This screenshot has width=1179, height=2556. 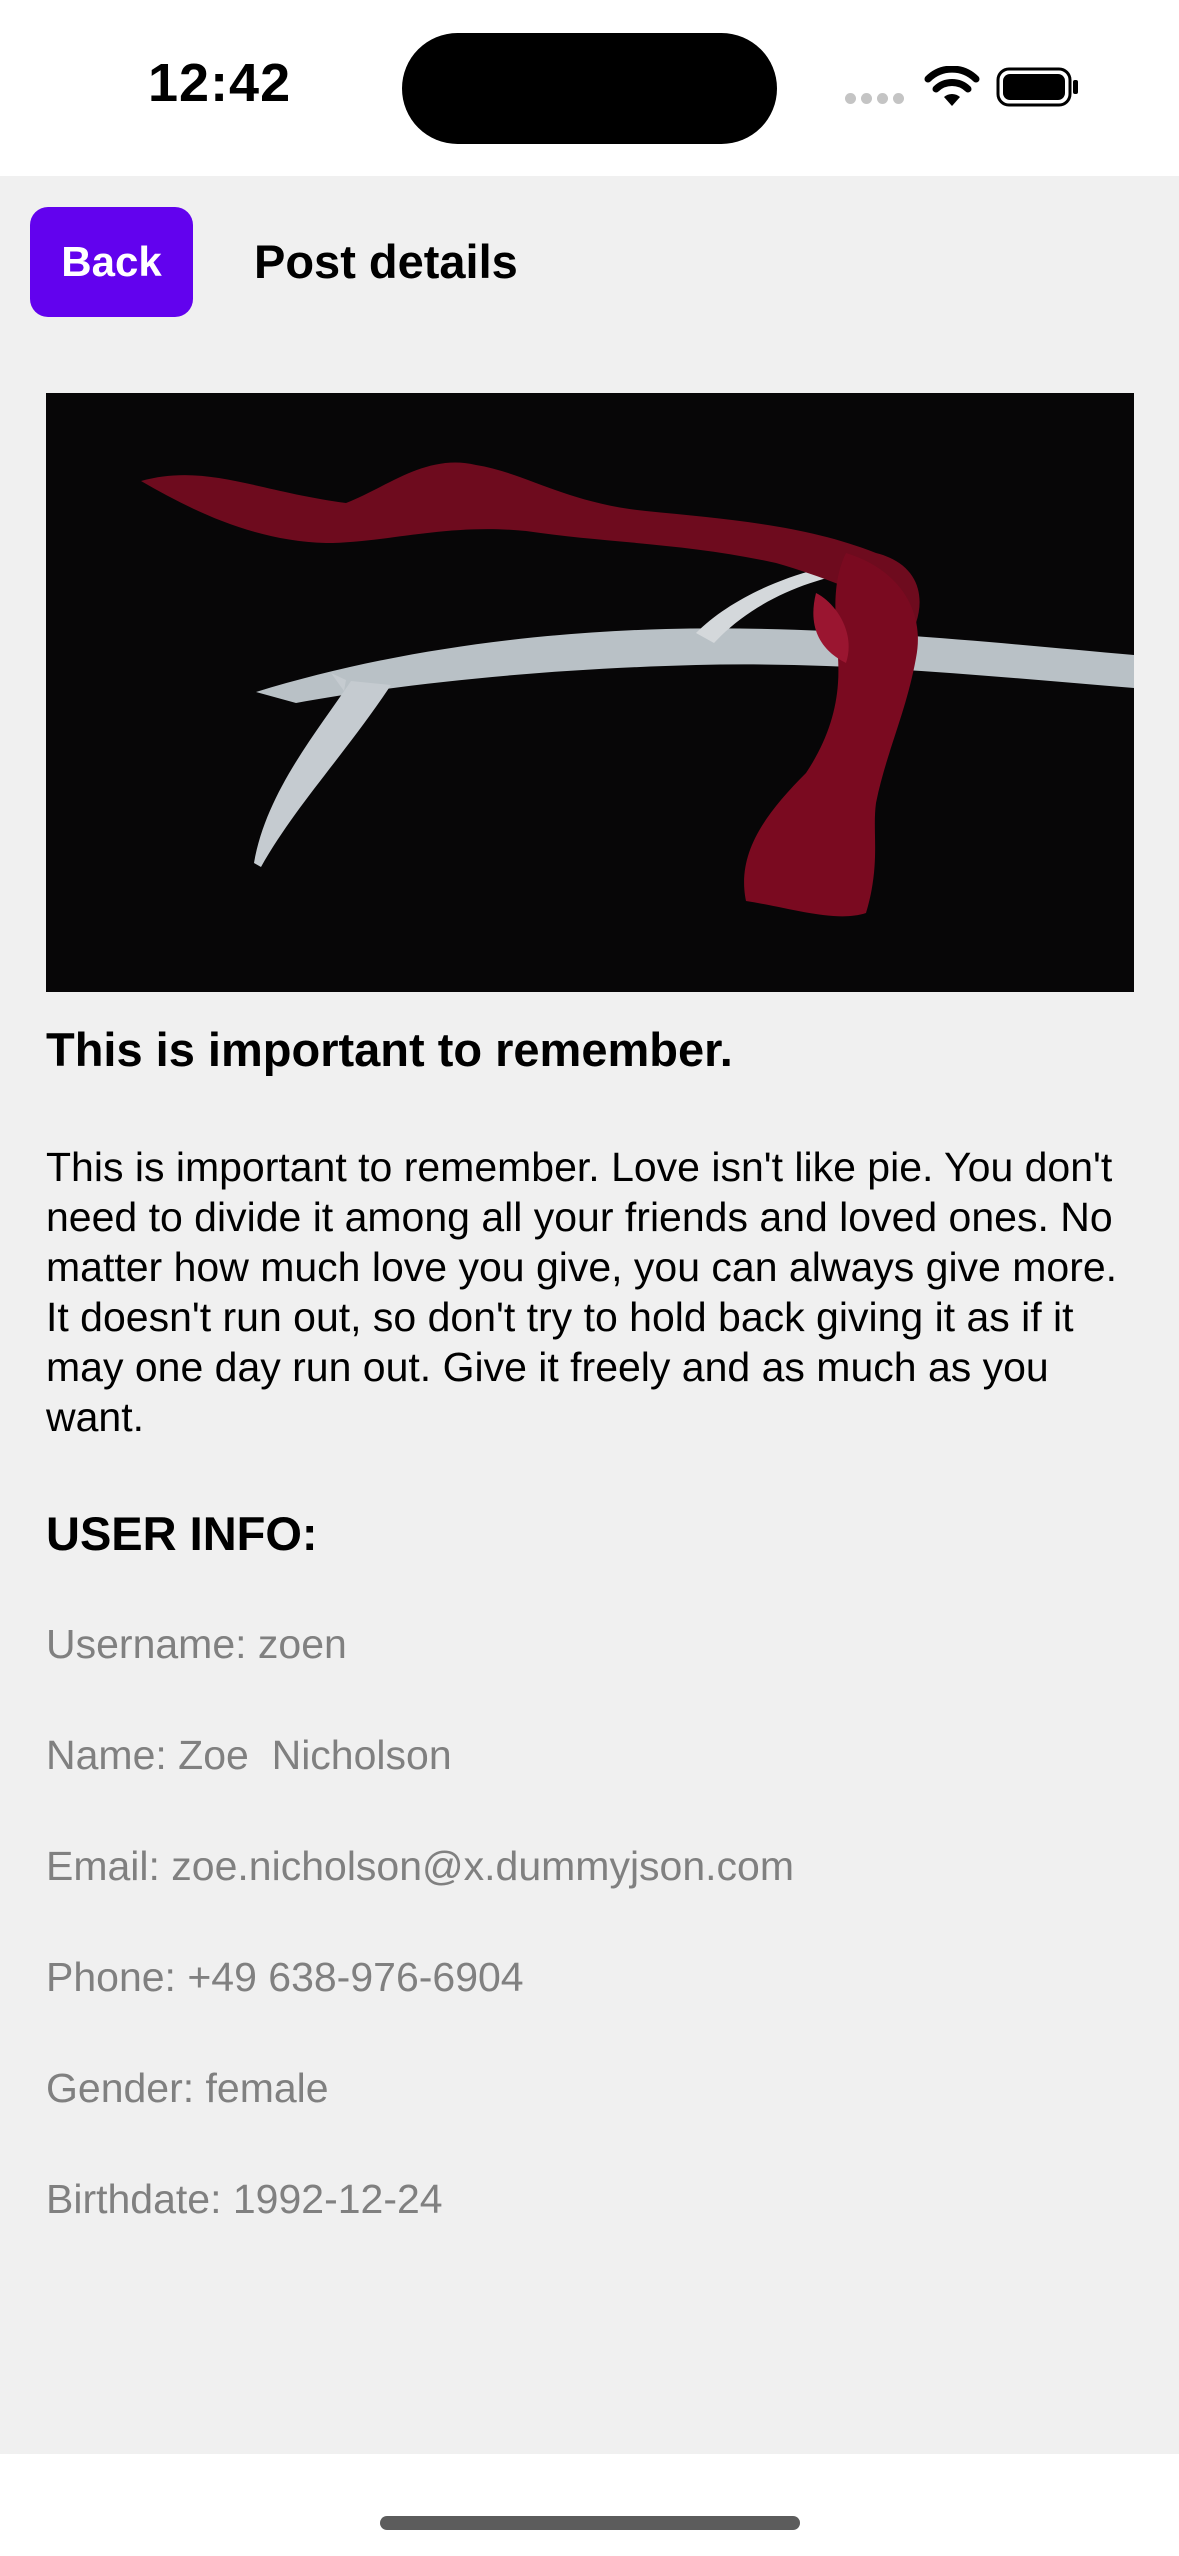 What do you see at coordinates (420, 1866) in the screenshot?
I see `user-email: Email: zoe.nicholson@x.dummyjson.com` at bounding box center [420, 1866].